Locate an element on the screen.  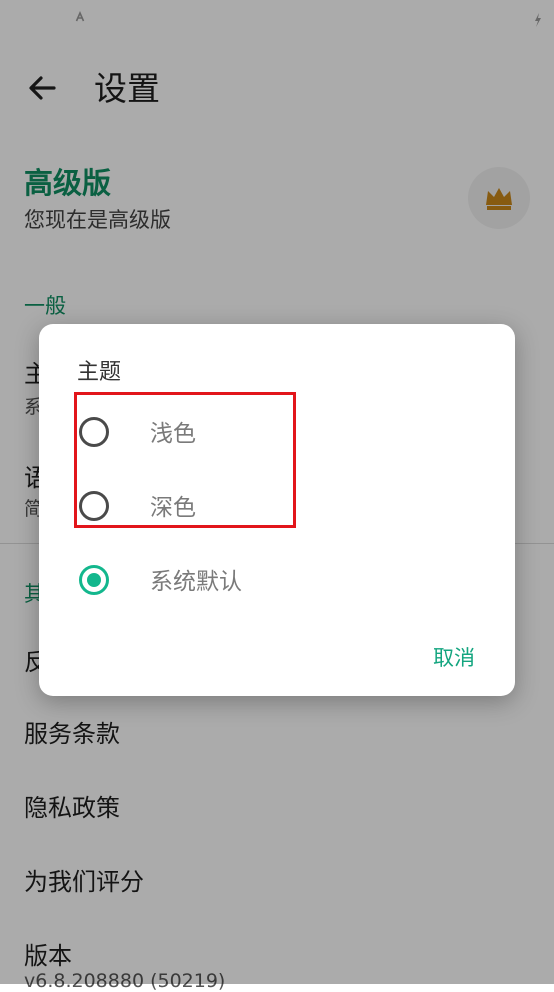
option-label: 系统默认 is located at coordinates (196, 582).